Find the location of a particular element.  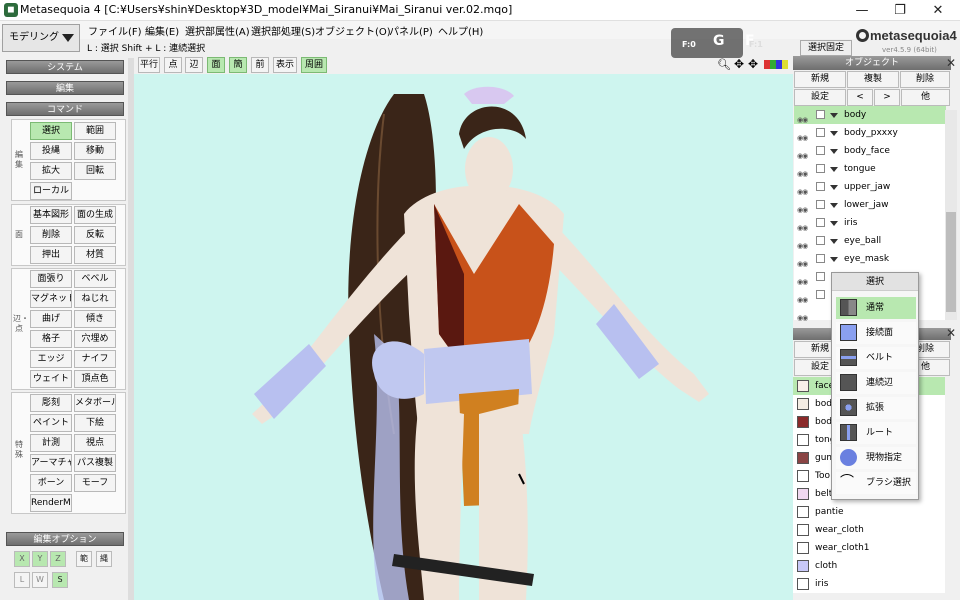

object-row: ◉◉ body_pxxxy is located at coordinates (870, 133).